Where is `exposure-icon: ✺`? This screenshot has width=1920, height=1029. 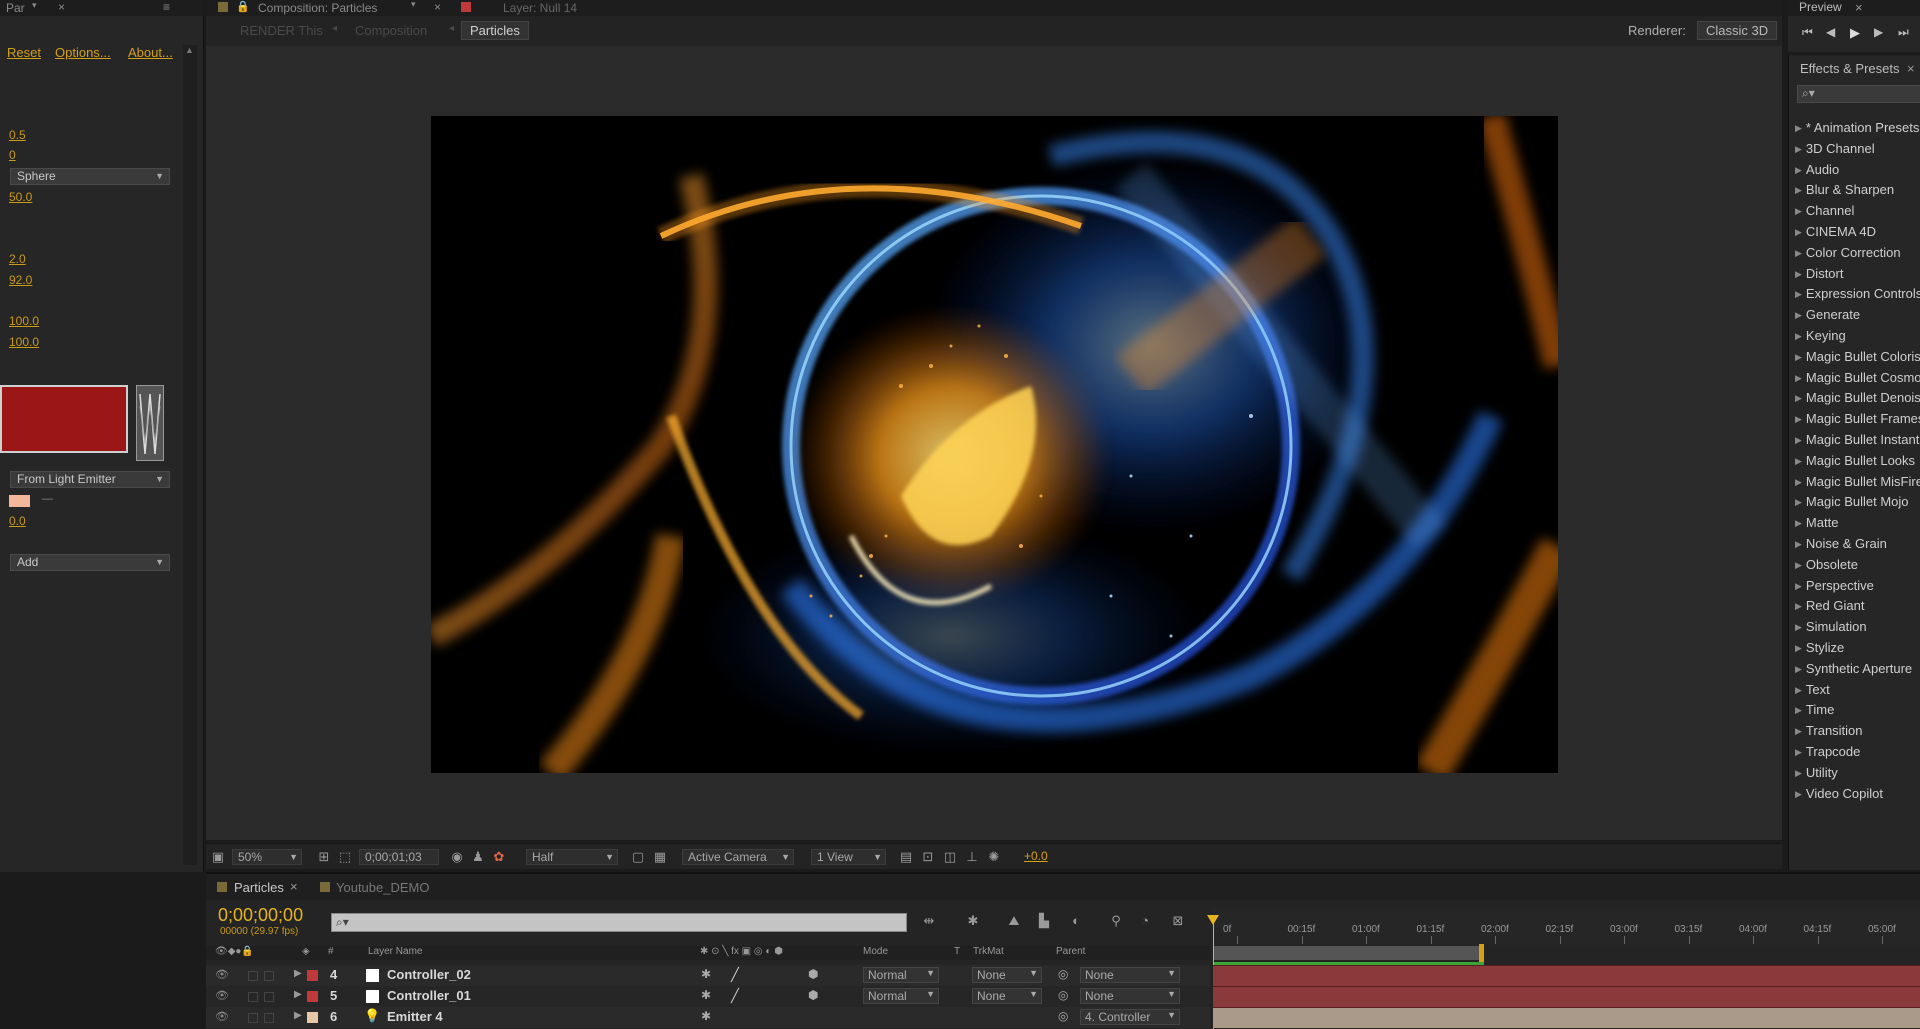 exposure-icon: ✺ is located at coordinates (994, 857).